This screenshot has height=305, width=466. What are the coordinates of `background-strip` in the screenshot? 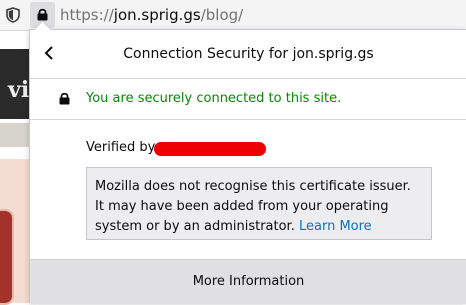 It's located at (15, 135).